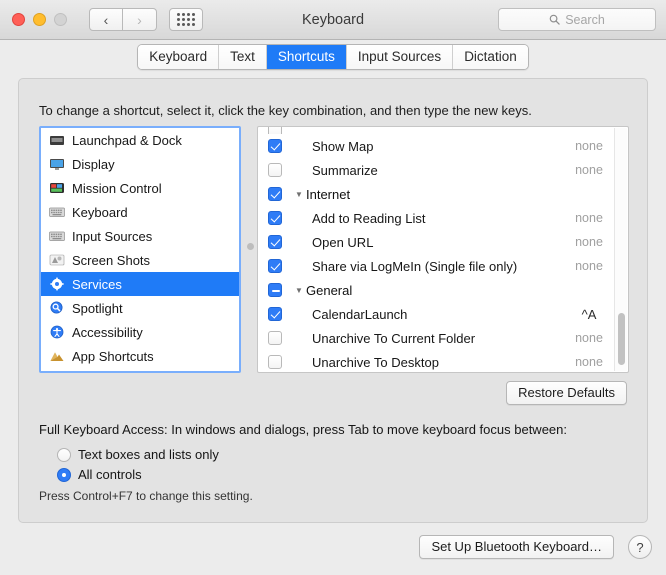 The image size is (666, 575). Describe the element at coordinates (57, 332) in the screenshot. I see `accessibility-icon` at that location.